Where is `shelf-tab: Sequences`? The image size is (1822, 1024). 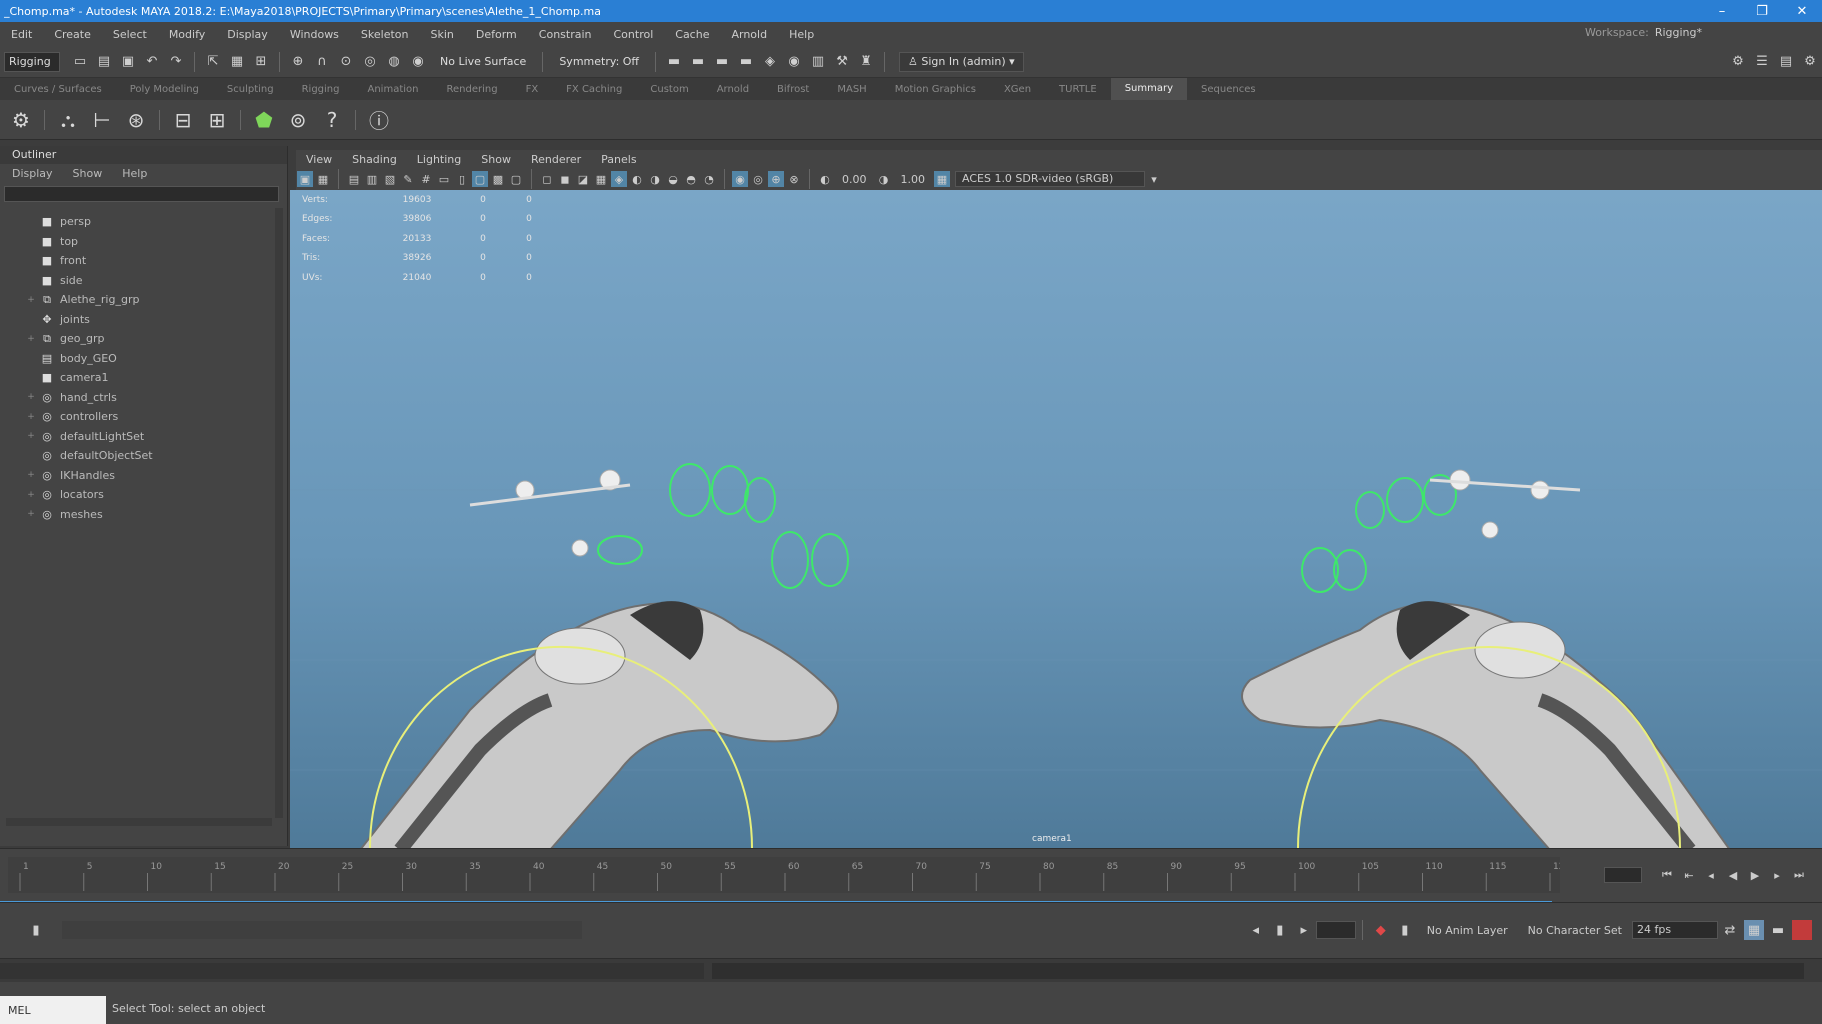
shelf-tab: Sequences is located at coordinates (1228, 89).